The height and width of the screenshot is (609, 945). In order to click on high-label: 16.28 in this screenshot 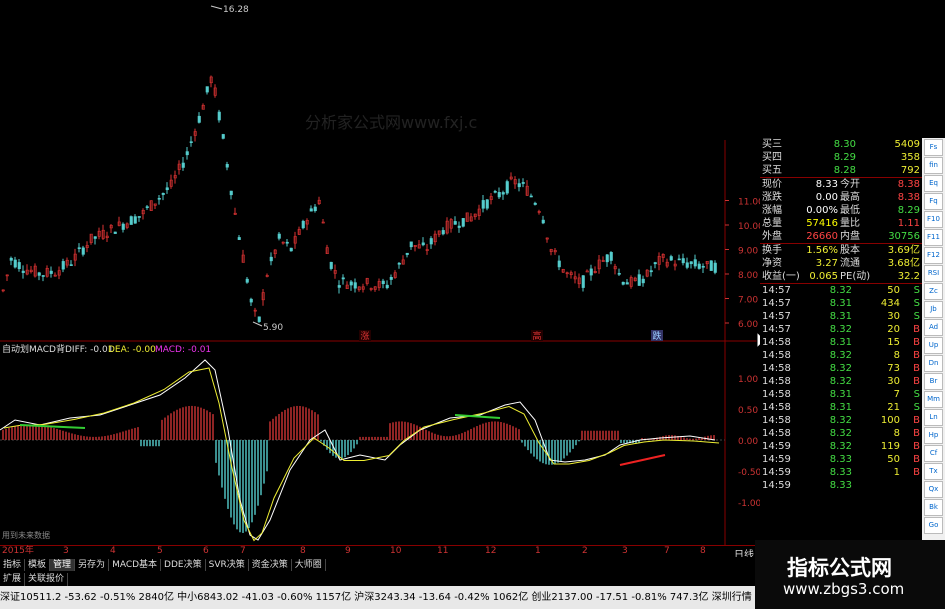, I will do `click(236, 10)`.